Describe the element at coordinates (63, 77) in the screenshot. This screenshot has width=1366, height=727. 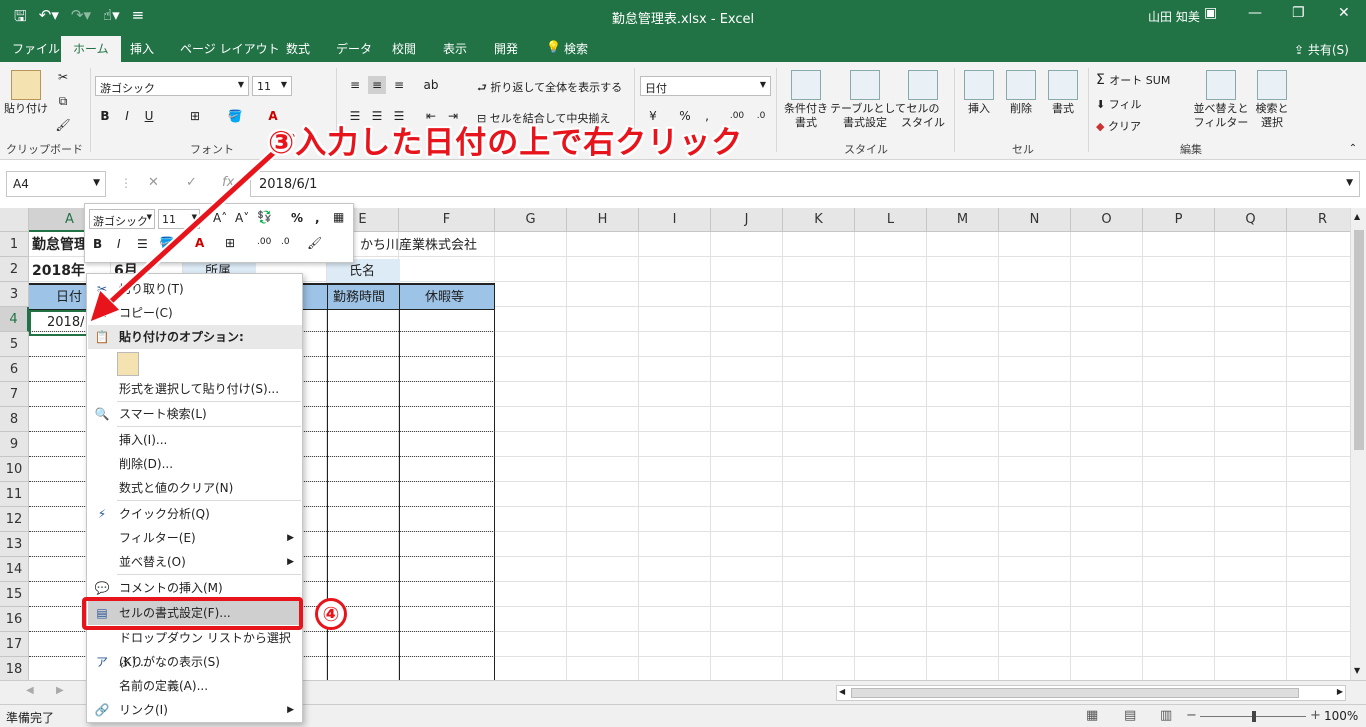
I see `cut-icon: ✂` at that location.